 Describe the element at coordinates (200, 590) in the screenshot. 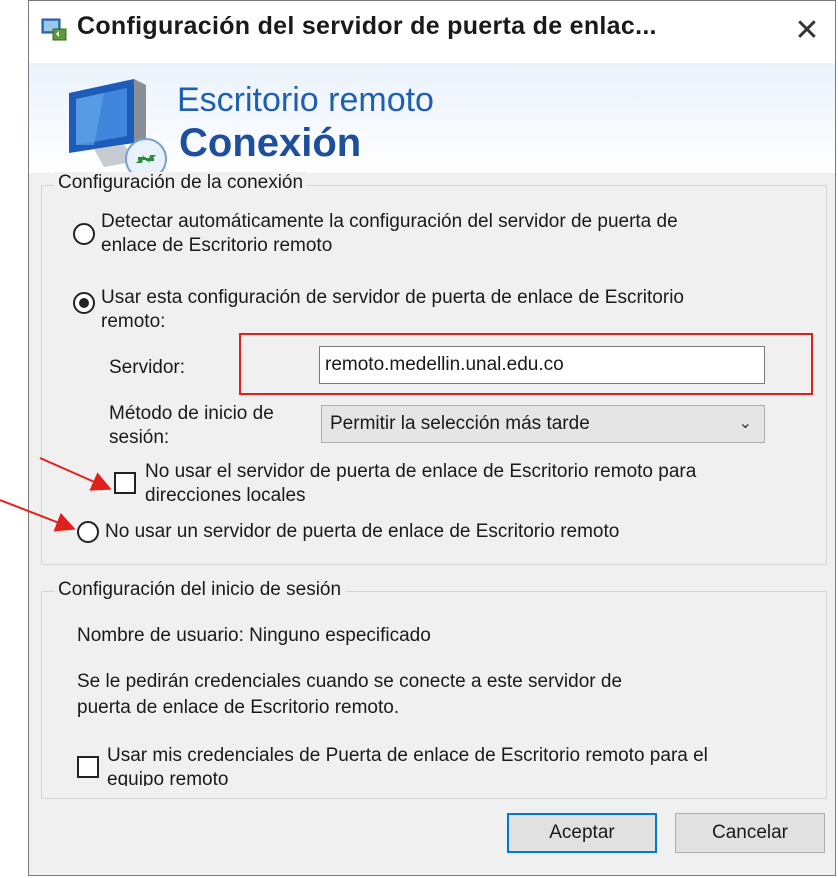

I see `logon-settings-legend: Configuración del inicio de sesión` at that location.